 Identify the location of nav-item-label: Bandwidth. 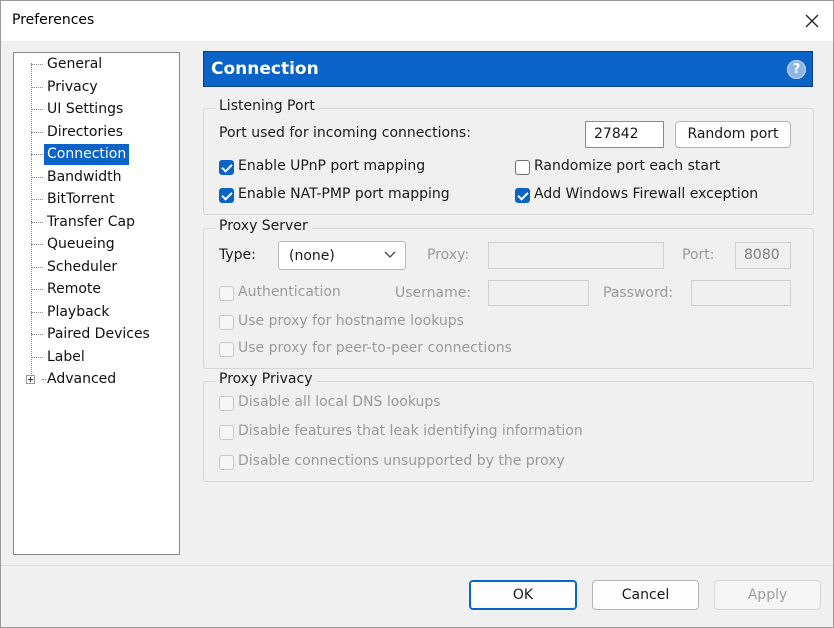
(84, 177).